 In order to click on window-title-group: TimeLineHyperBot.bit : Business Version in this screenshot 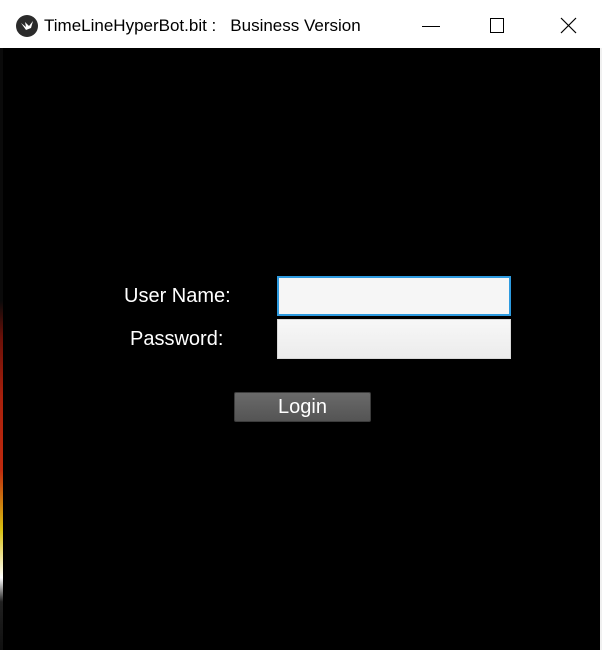, I will do `click(202, 26)`.